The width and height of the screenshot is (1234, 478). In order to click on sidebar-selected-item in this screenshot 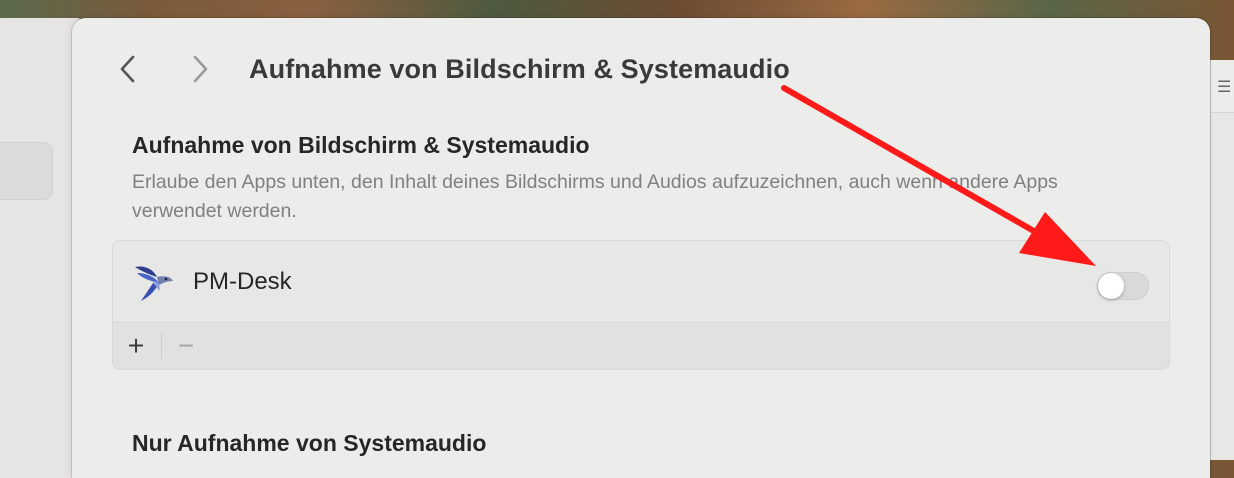, I will do `click(26, 171)`.